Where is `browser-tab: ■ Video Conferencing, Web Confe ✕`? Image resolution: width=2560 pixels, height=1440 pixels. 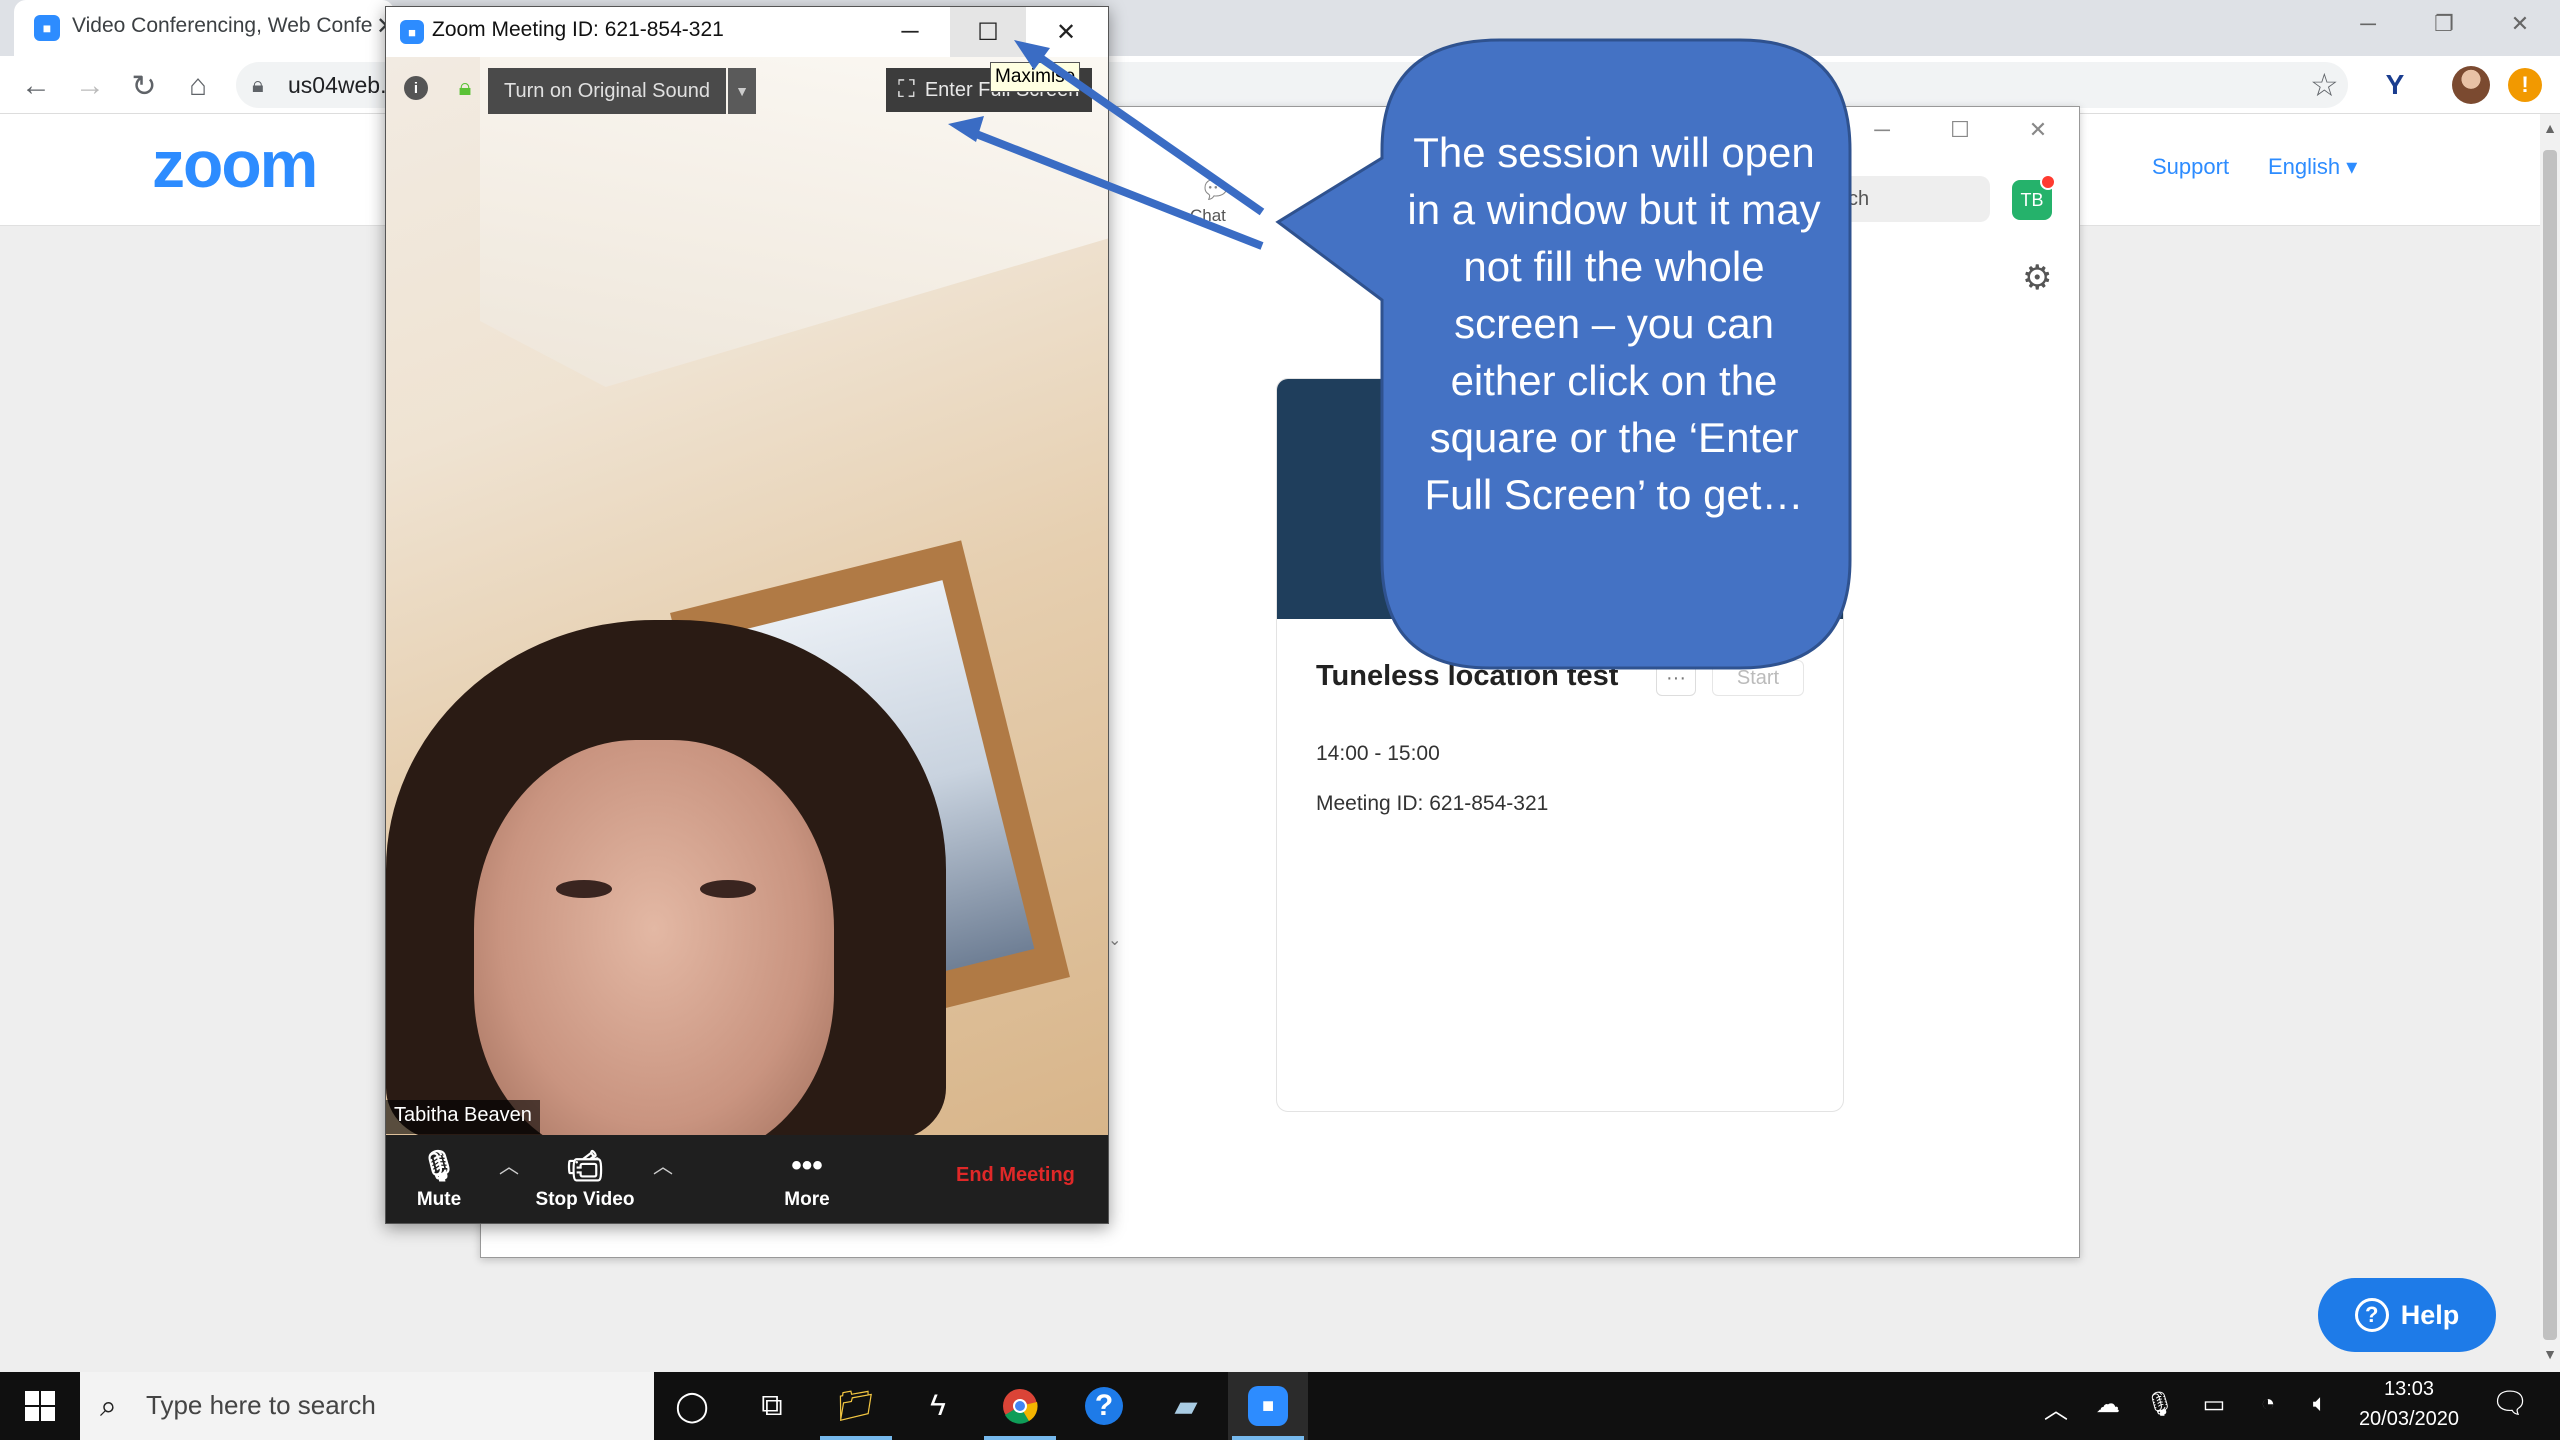
browser-tab: ■ Video Conferencing, Web Confe ✕ is located at coordinates (205, 28).